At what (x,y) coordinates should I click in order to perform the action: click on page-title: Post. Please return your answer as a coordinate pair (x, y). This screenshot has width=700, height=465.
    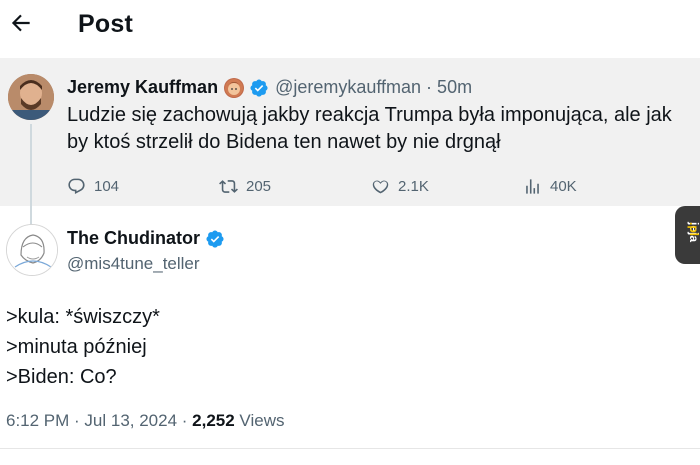
    Looking at the image, I should click on (105, 24).